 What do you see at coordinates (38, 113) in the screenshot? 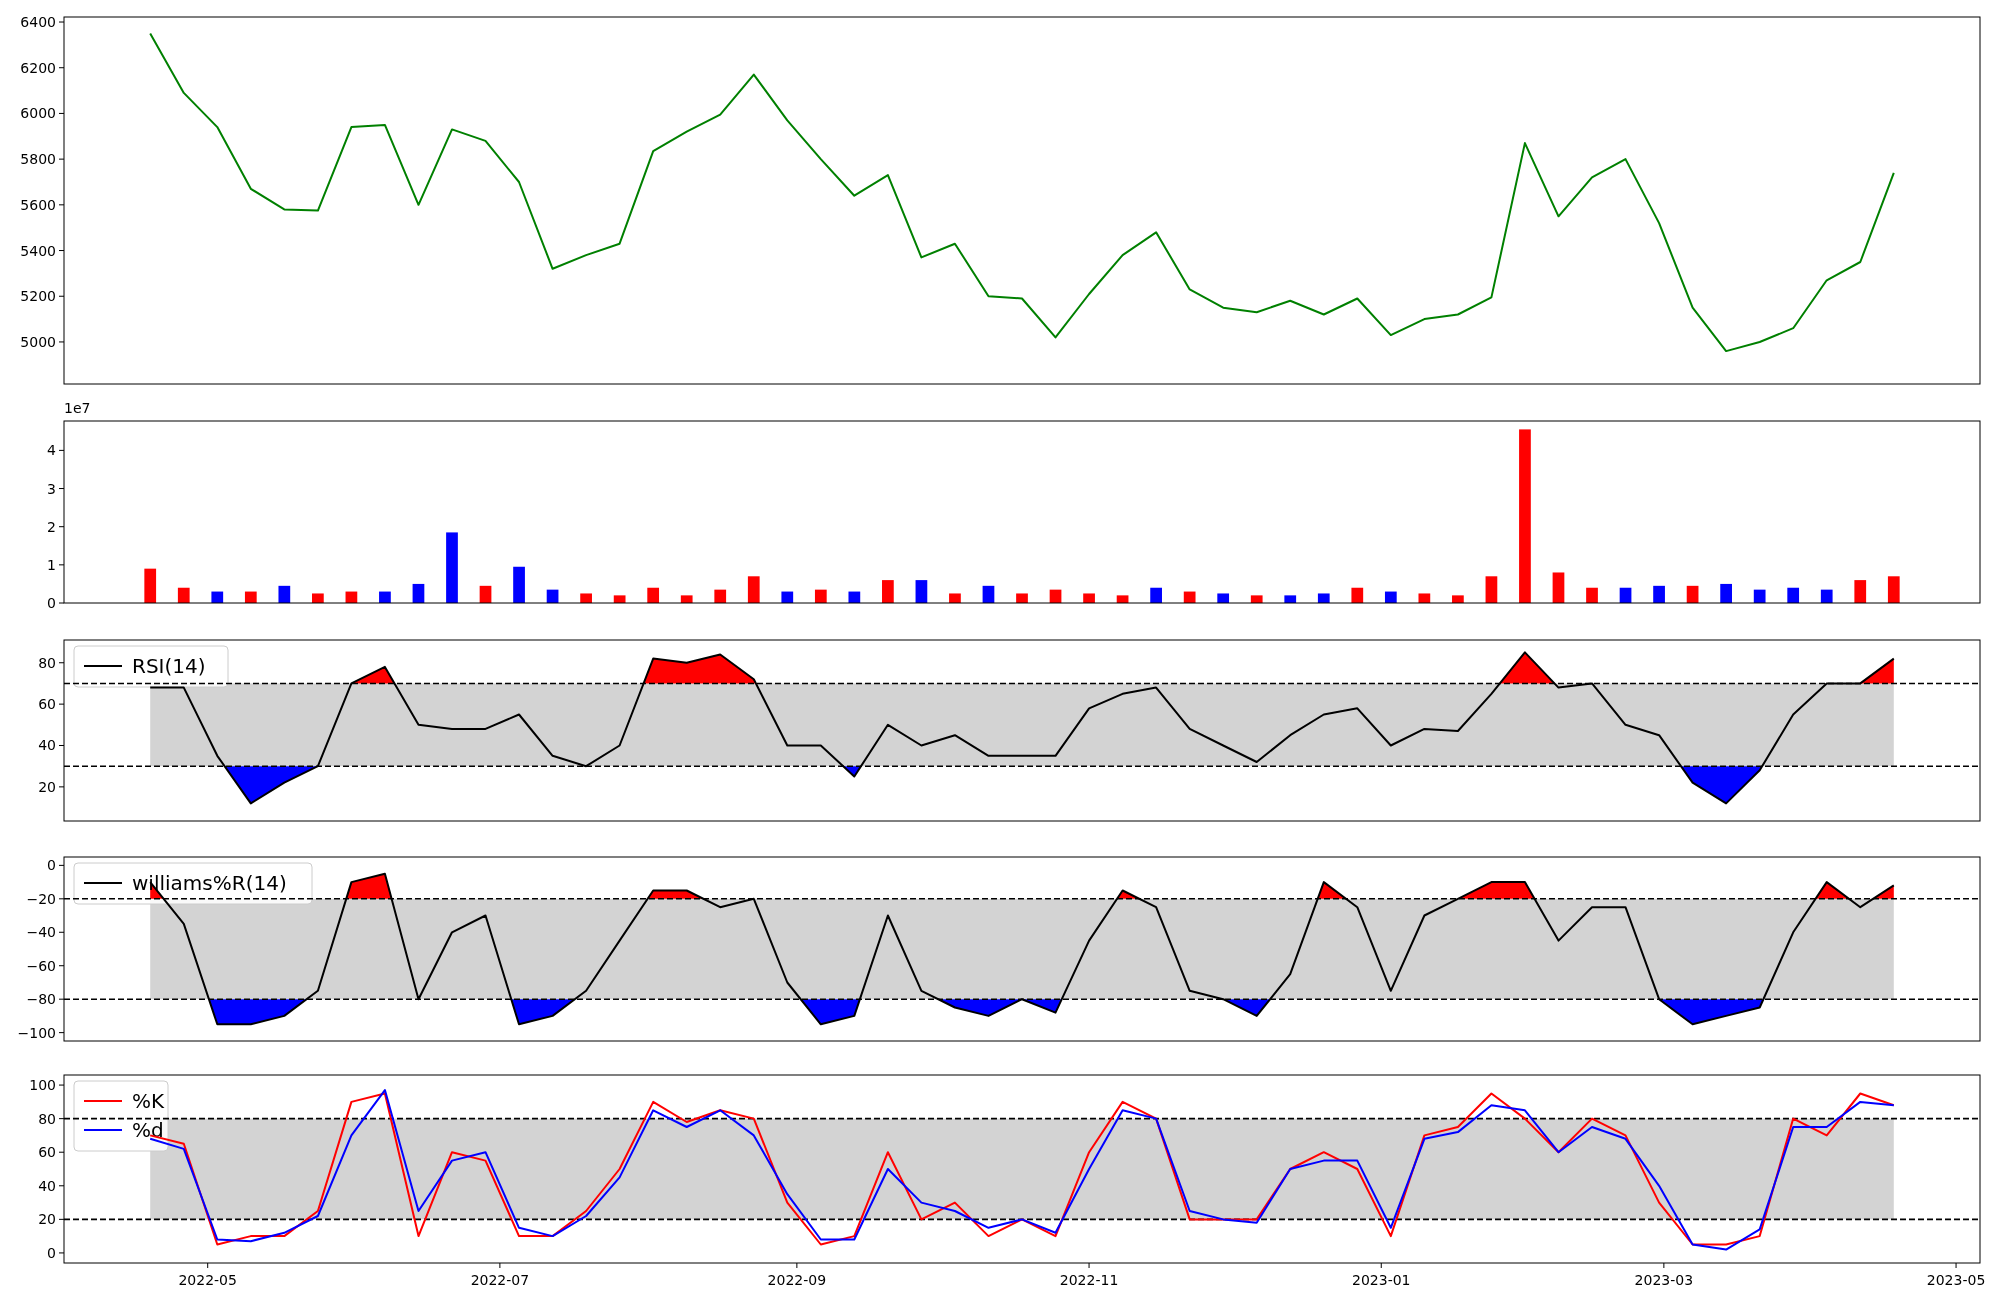
I see `tick-label: 6000` at bounding box center [38, 113].